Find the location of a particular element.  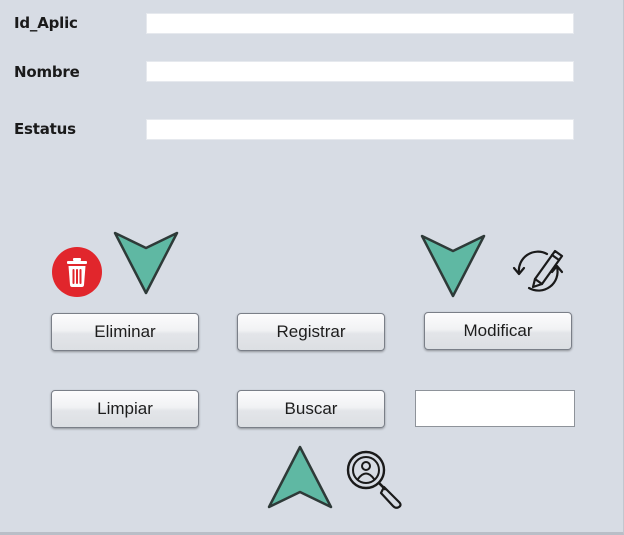

buscar-button: Buscar is located at coordinates (311, 409).